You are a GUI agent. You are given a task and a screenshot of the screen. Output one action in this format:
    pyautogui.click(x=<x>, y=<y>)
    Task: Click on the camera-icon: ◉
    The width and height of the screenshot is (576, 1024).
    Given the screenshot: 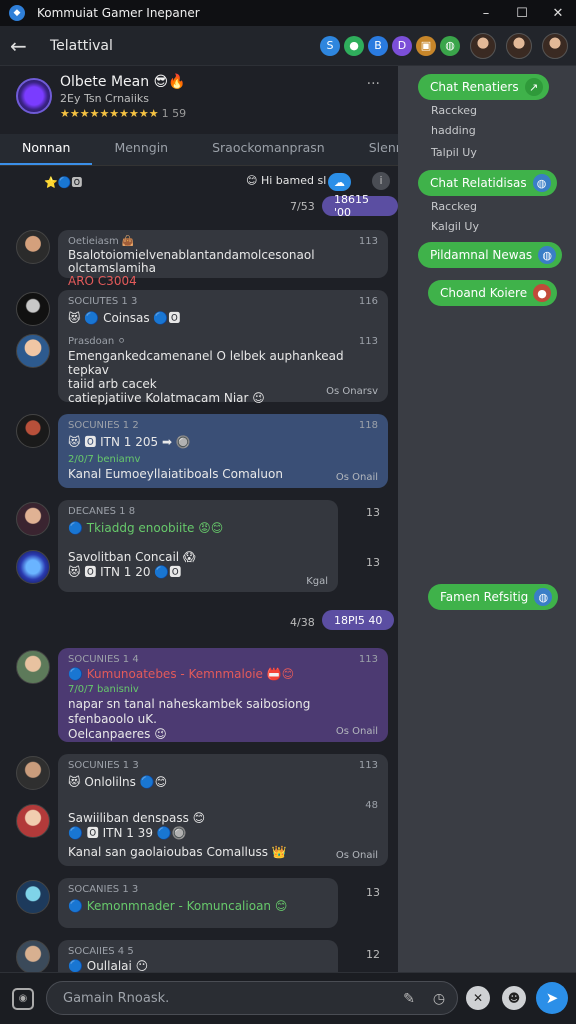 What is the action you would take?
    pyautogui.click(x=23, y=998)
    